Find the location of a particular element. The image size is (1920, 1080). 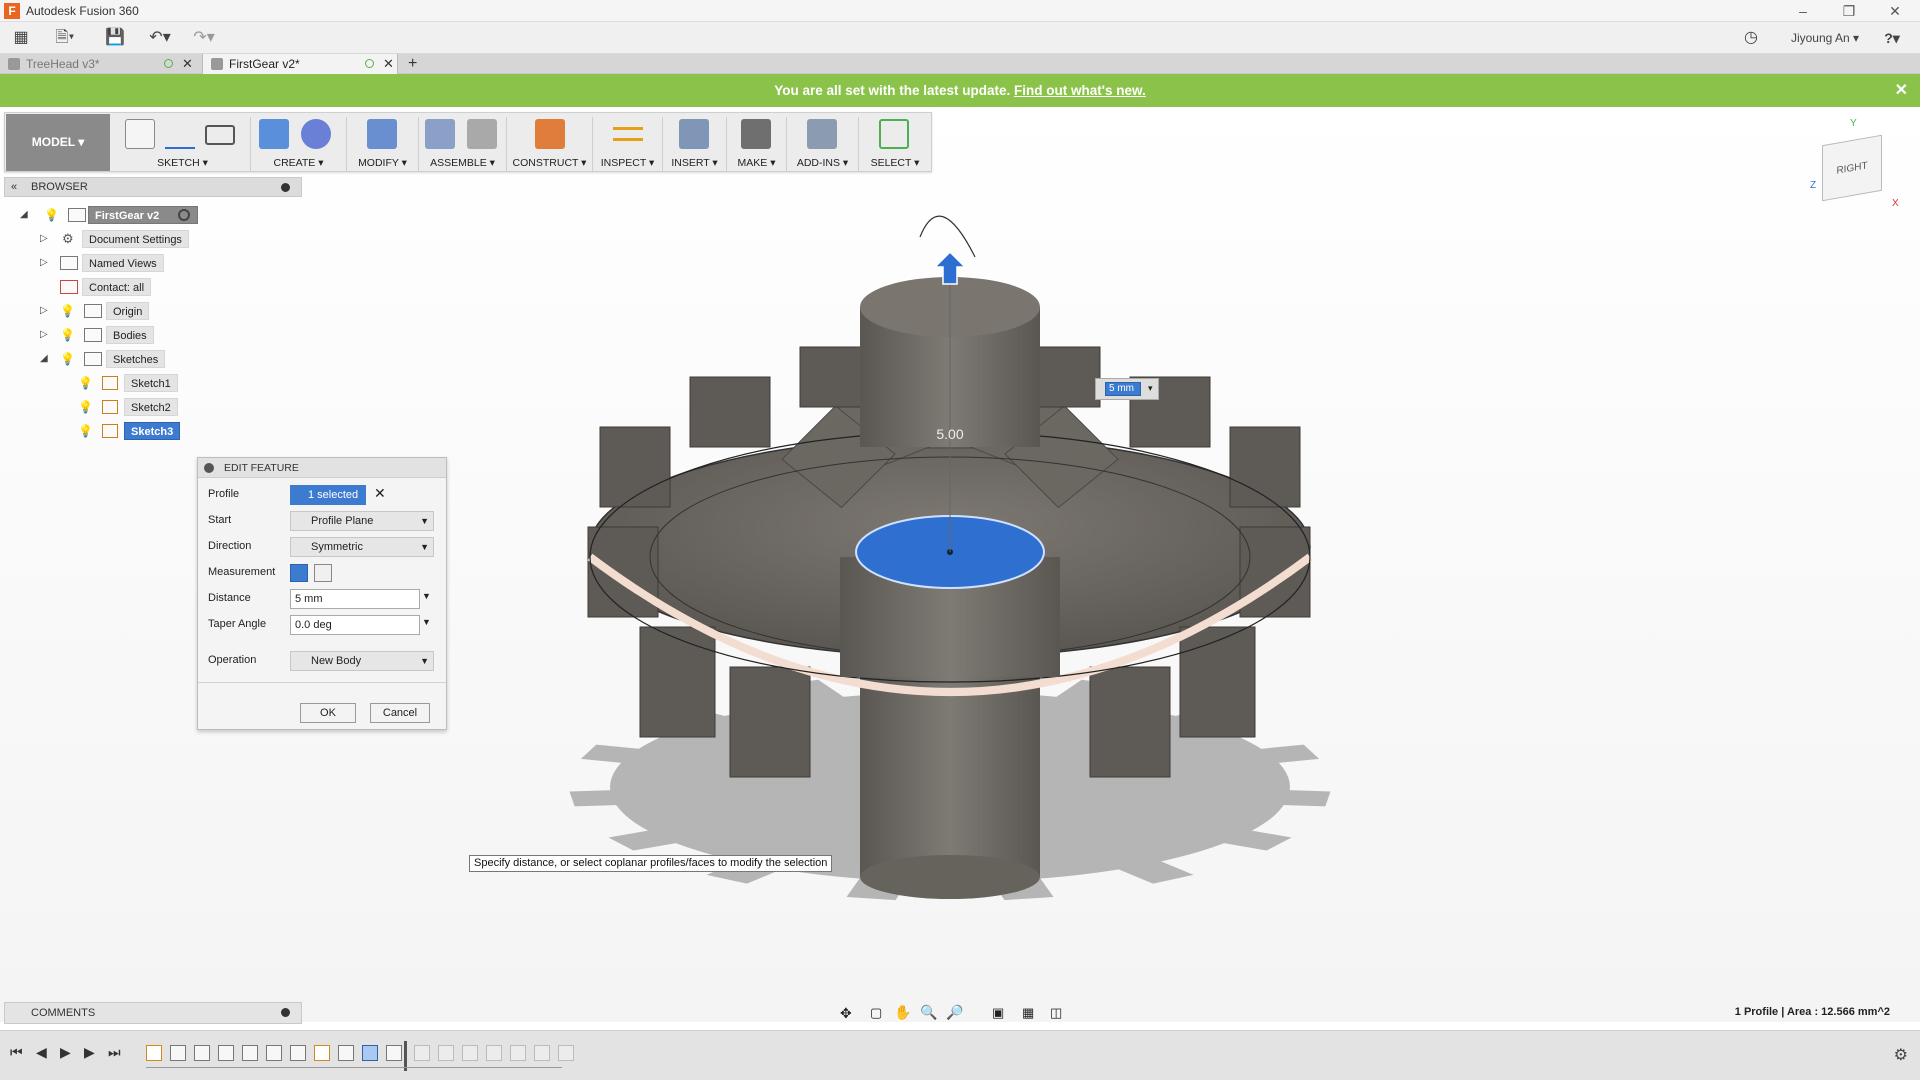

collapse-browser-icon: « is located at coordinates (14, 187).